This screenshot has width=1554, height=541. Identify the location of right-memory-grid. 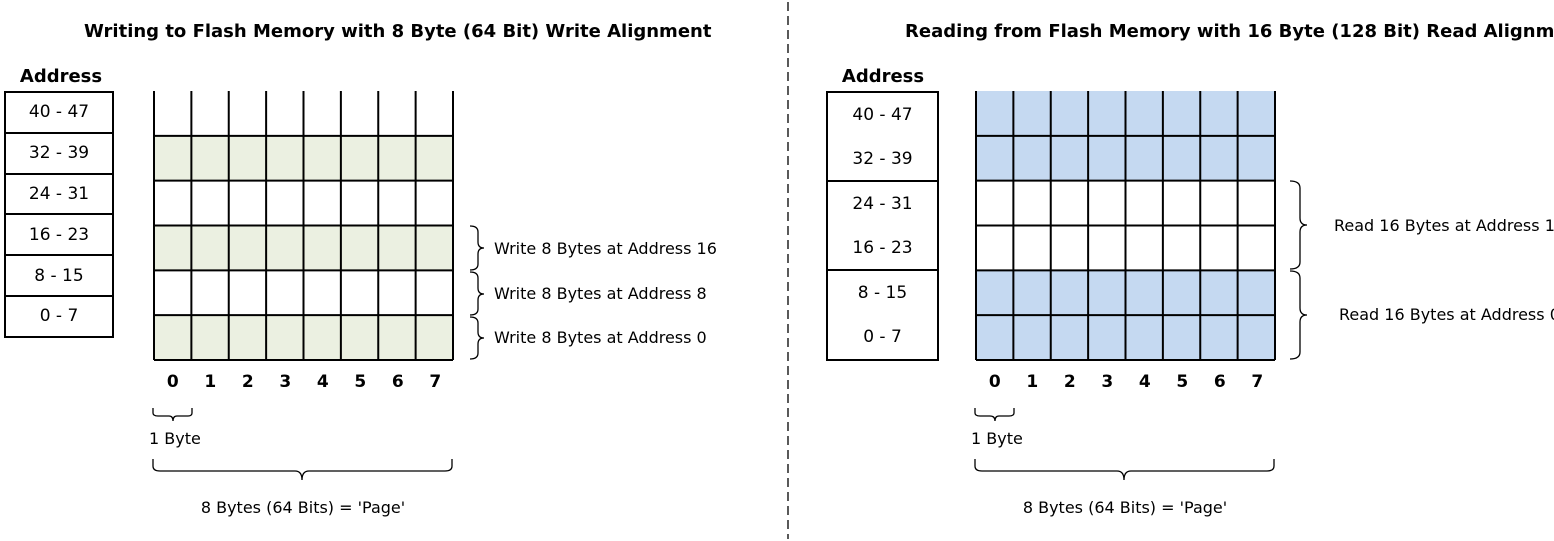
(1125, 226).